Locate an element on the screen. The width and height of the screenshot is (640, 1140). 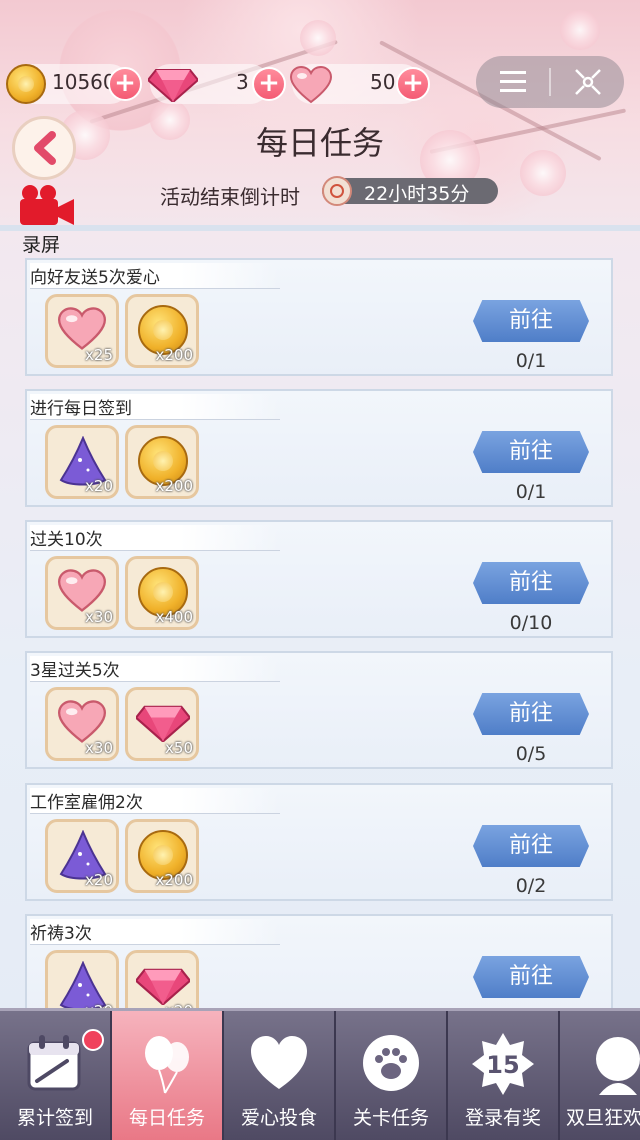
page-title: 每日任务 is located at coordinates (319, 143).